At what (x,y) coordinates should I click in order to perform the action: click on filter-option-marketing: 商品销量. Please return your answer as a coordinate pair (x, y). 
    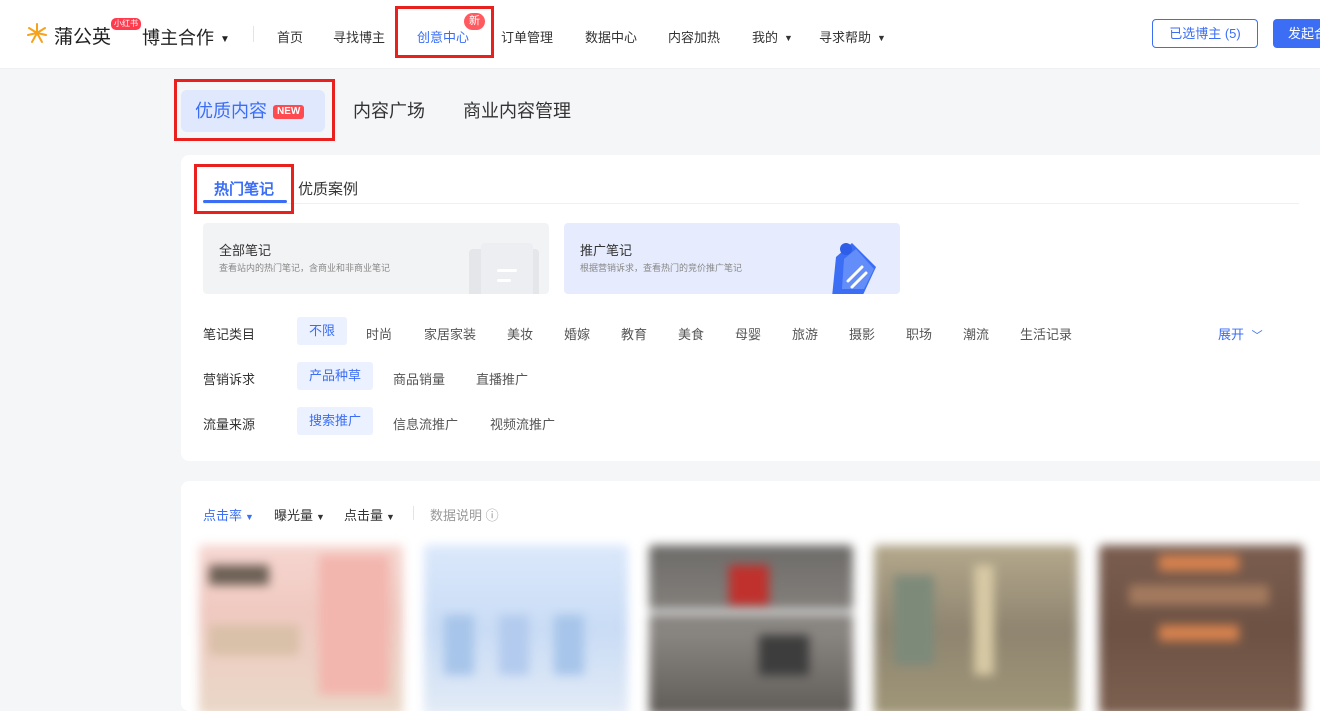
    Looking at the image, I should click on (419, 378).